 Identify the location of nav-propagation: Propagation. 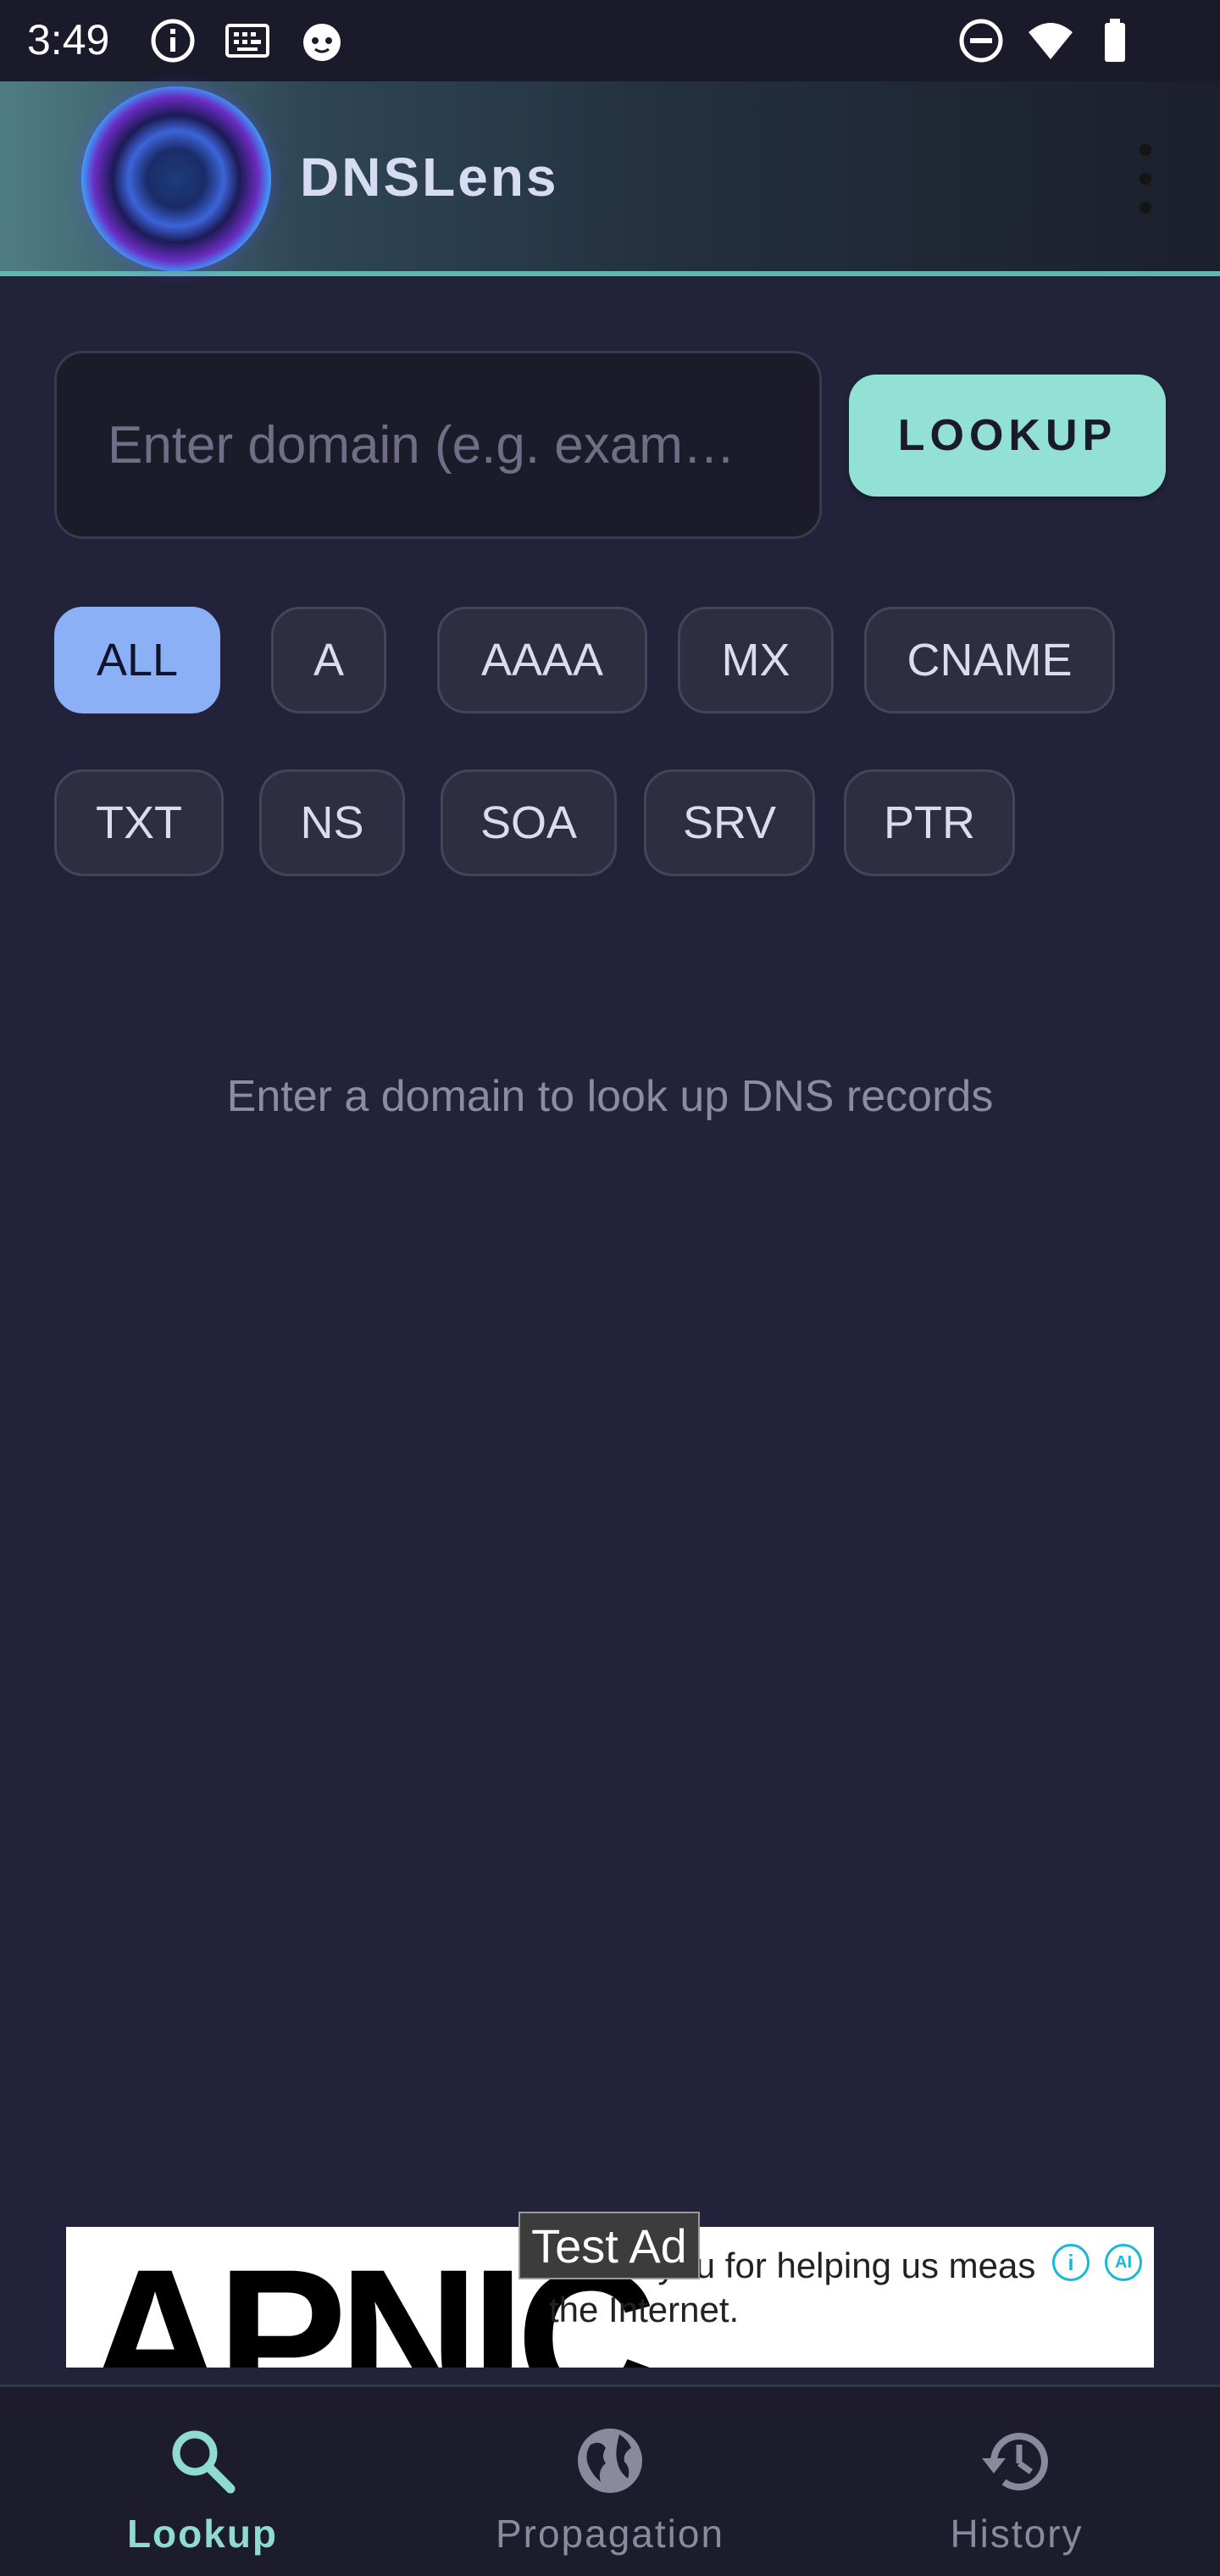
(610, 2481).